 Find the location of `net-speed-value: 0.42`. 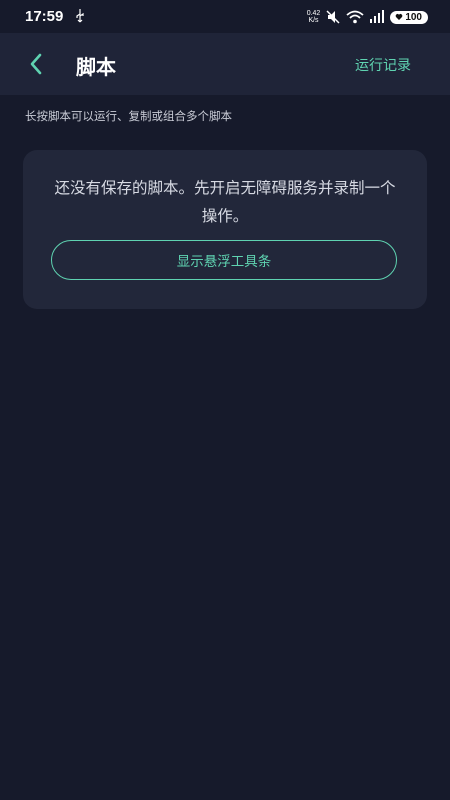

net-speed-value: 0.42 is located at coordinates (313, 13).